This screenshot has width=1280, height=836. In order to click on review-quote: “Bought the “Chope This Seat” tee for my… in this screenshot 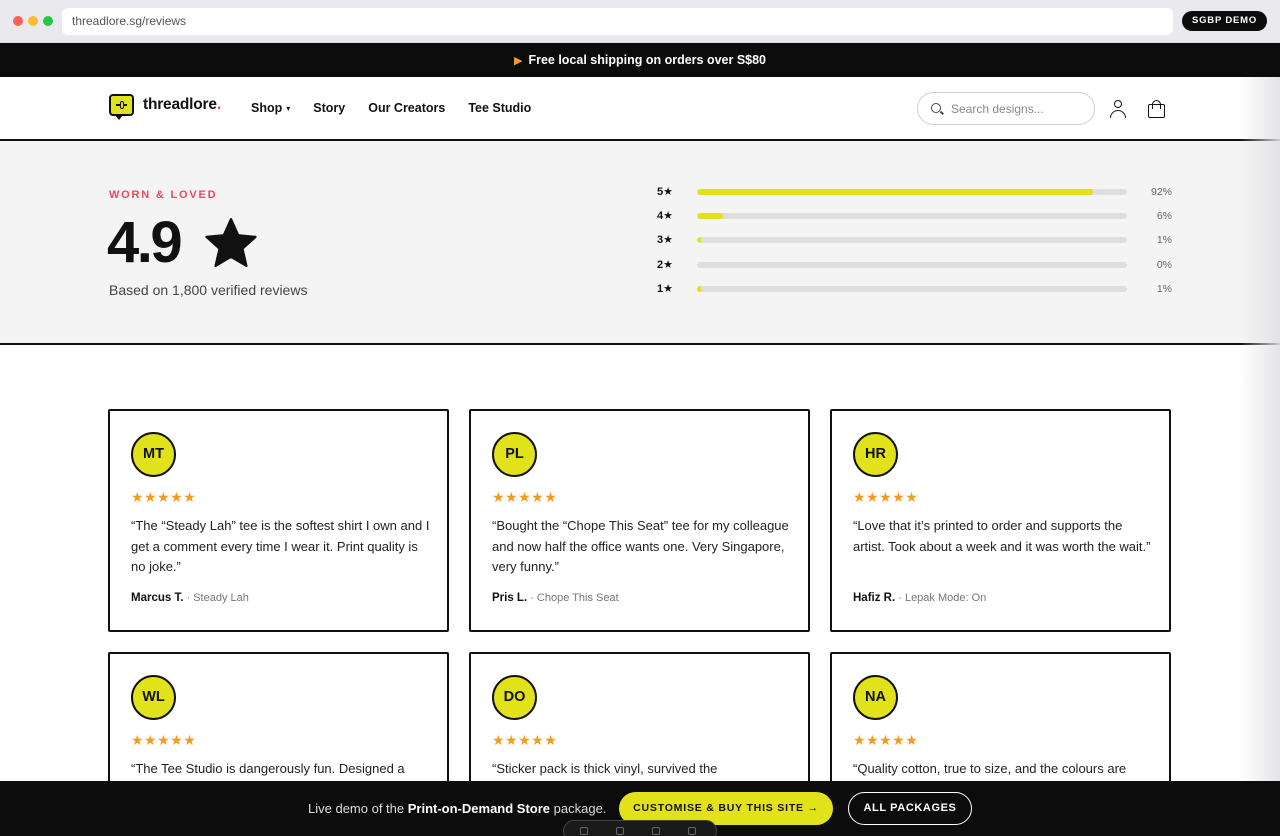, I will do `click(640, 546)`.